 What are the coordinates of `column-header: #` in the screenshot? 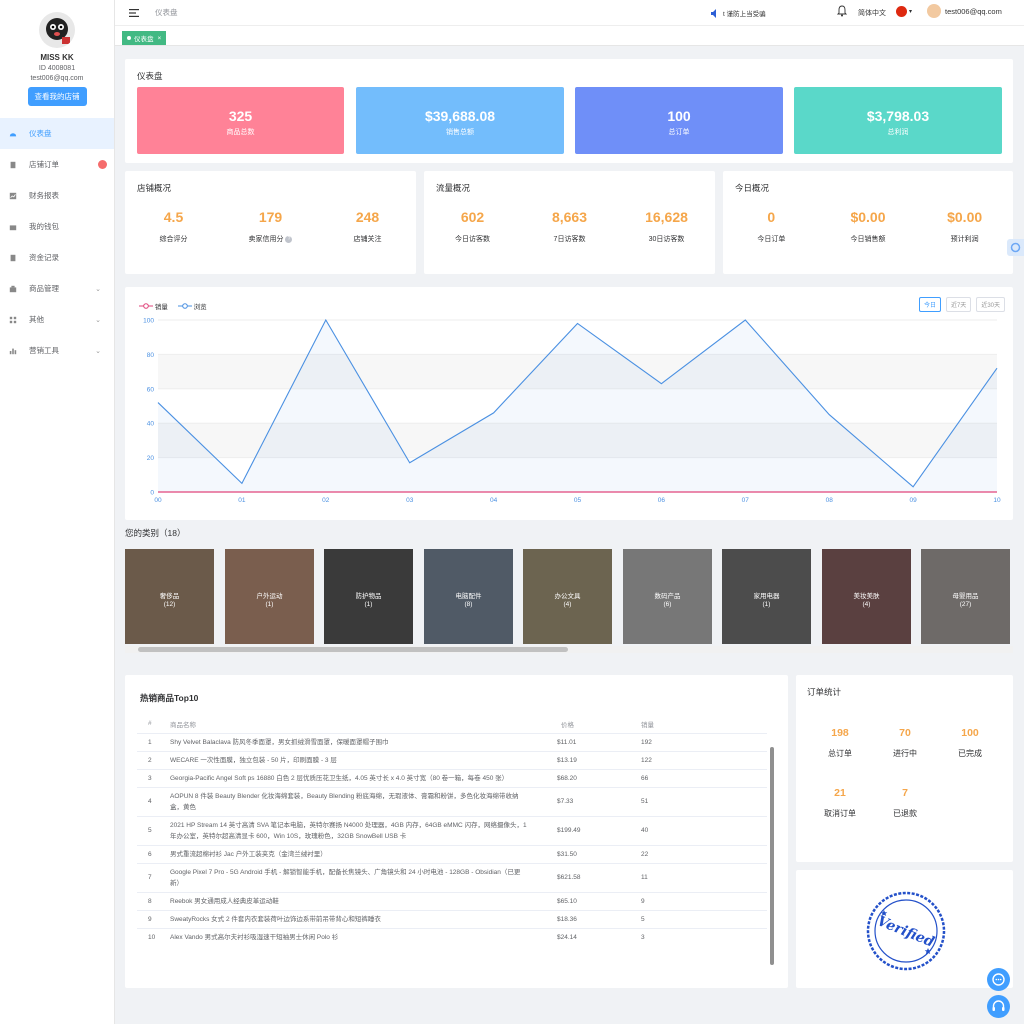 It's located at (150, 724).